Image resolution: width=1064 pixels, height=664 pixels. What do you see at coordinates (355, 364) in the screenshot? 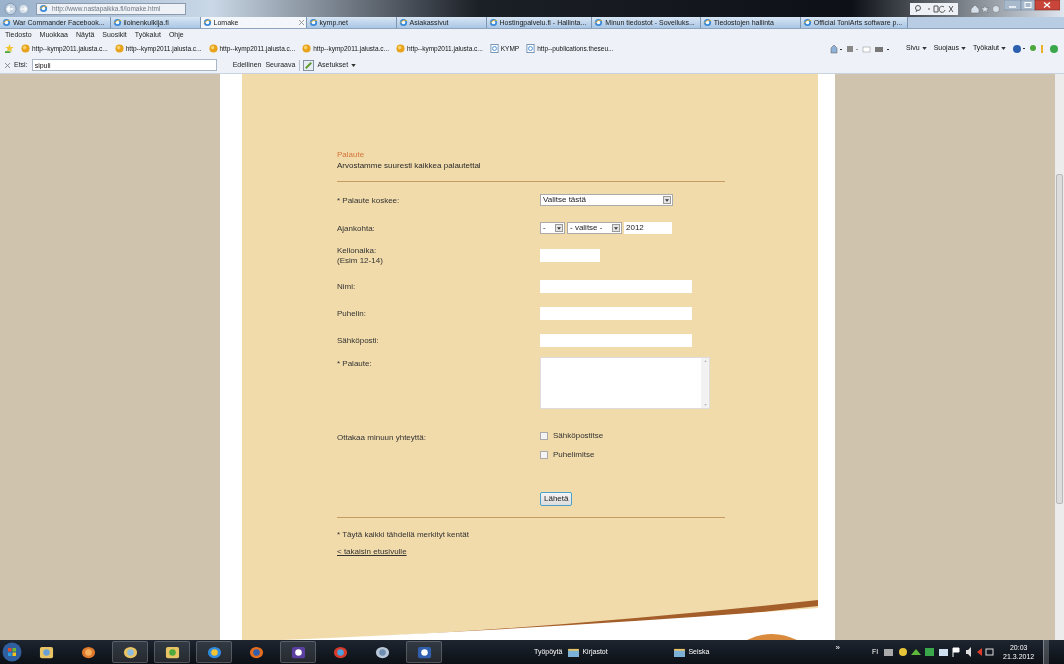
I see `field-label: * Palaute:` at bounding box center [355, 364].